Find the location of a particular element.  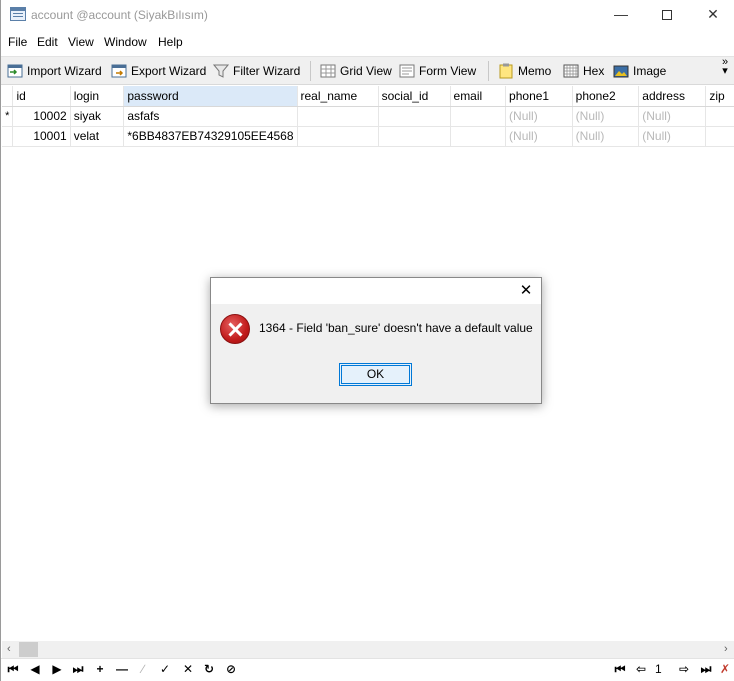

ok-button: OK is located at coordinates (375, 374).